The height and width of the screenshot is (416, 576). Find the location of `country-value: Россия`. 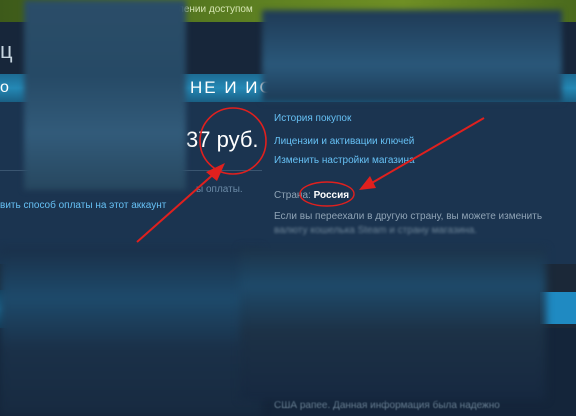

country-value: Россия is located at coordinates (331, 195).